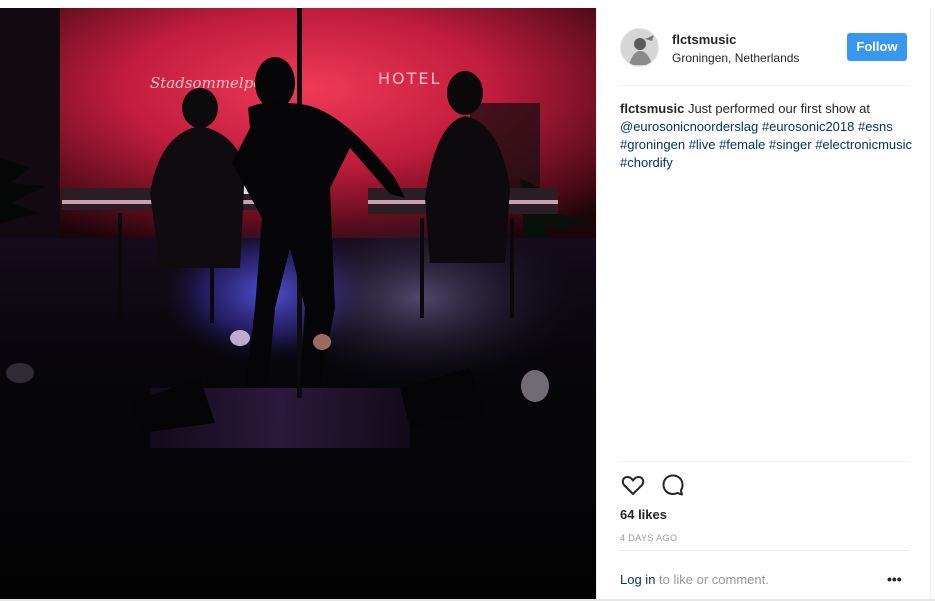 The height and width of the screenshot is (601, 935). I want to click on header-divider, so click(764, 85).